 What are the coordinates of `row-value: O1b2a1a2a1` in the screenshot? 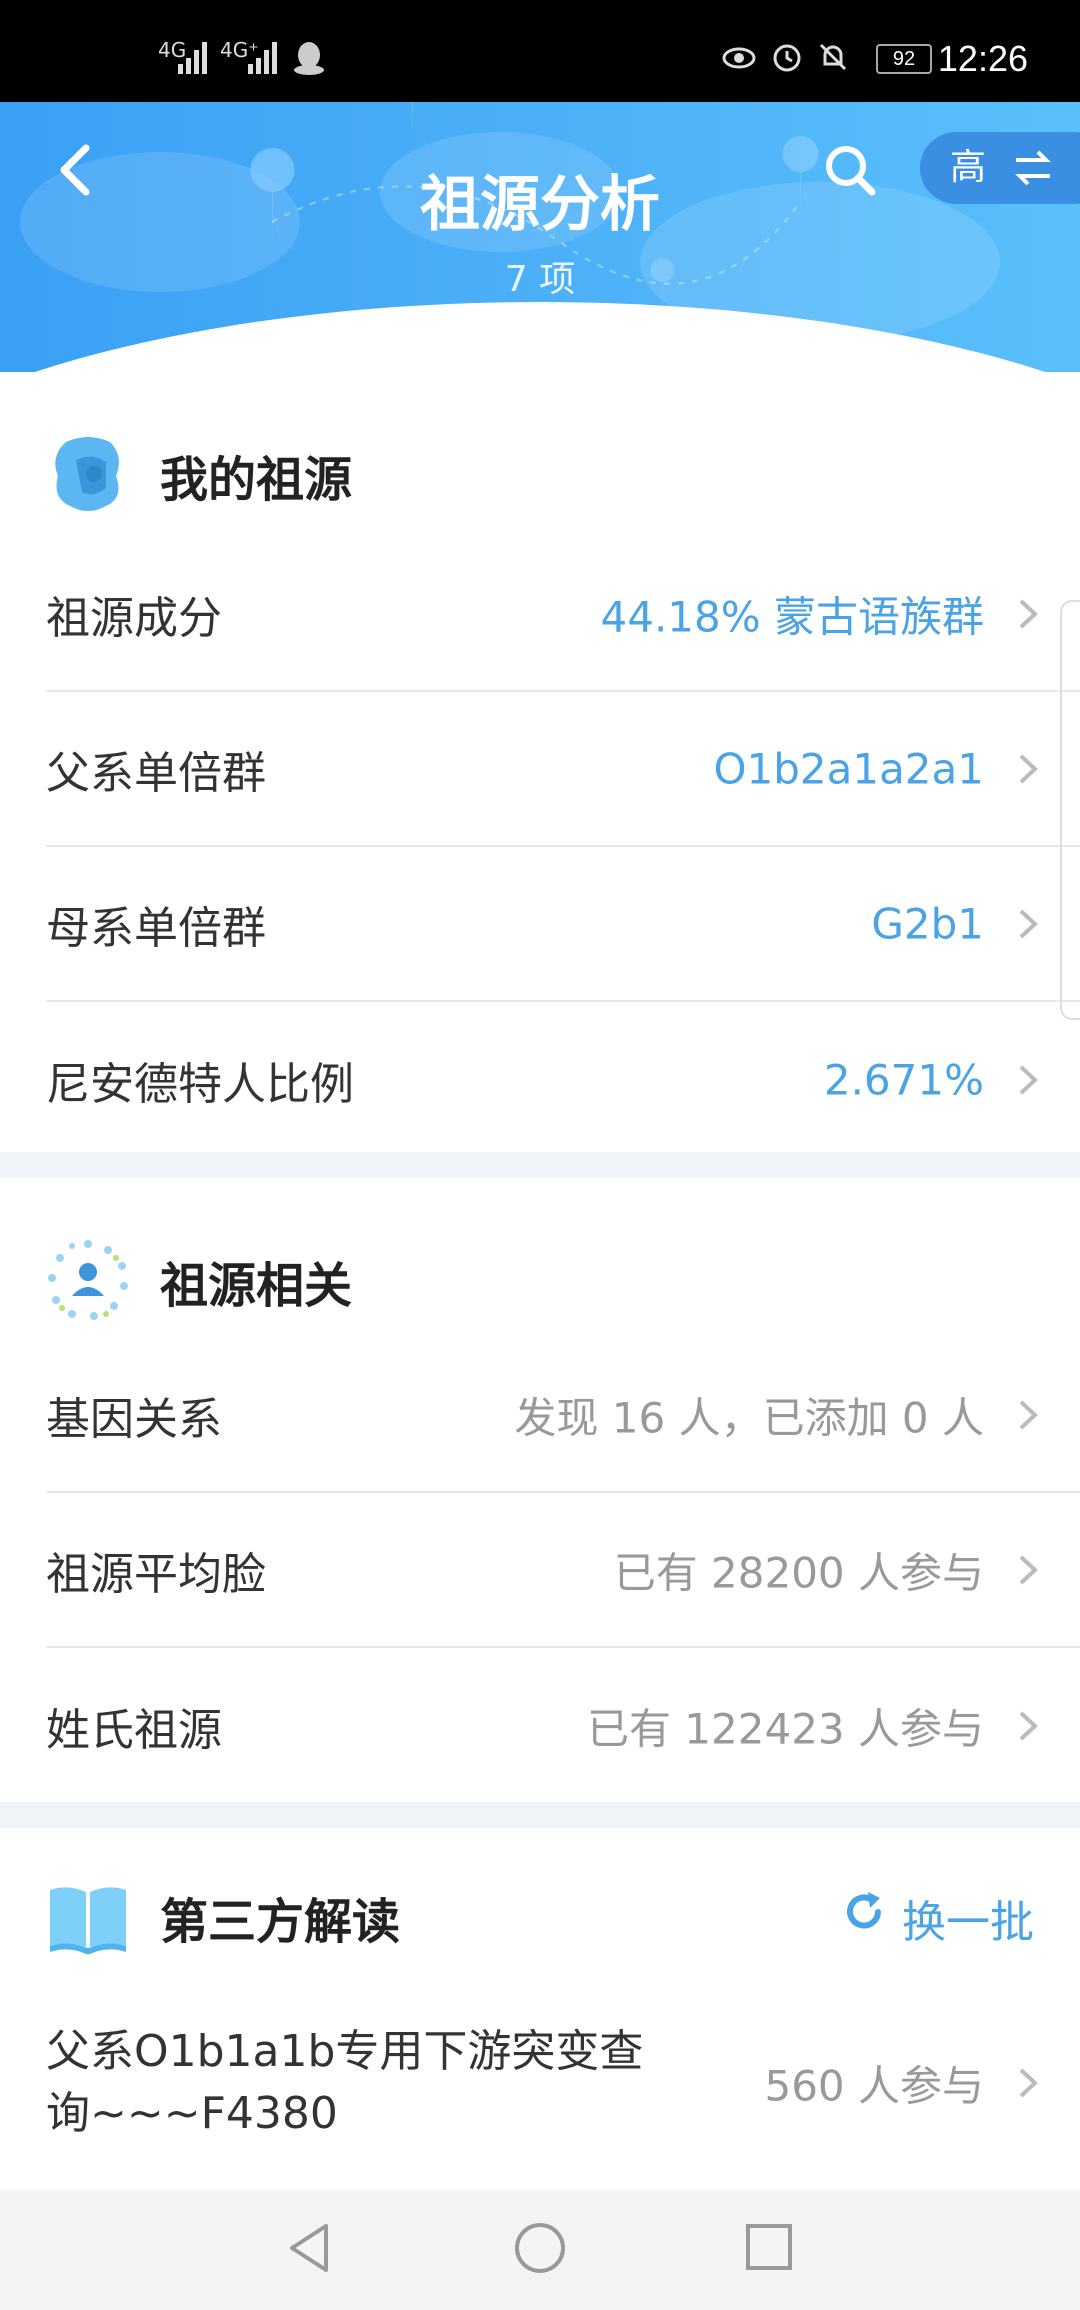 It's located at (848, 768).